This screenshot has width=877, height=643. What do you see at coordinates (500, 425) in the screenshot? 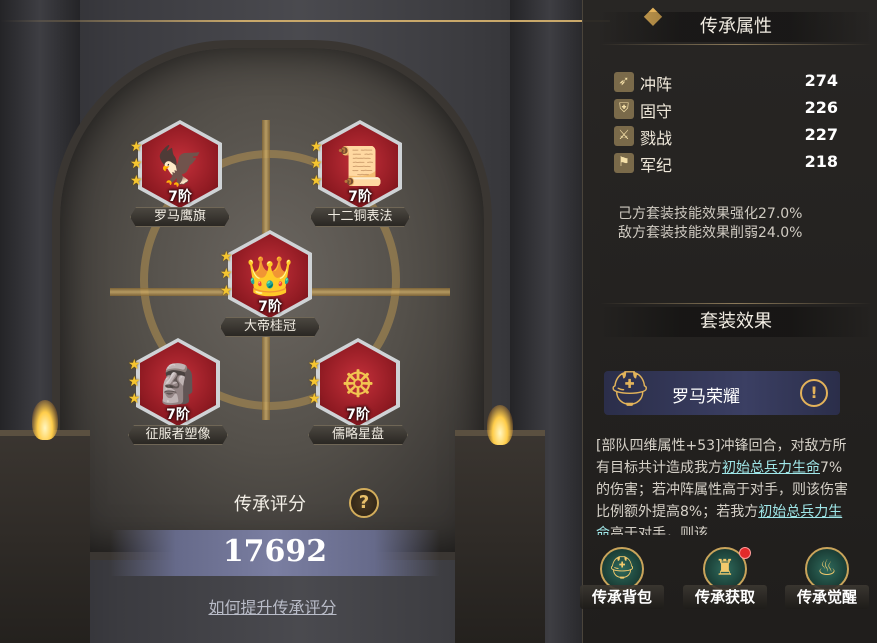
I see `right-flame` at bounding box center [500, 425].